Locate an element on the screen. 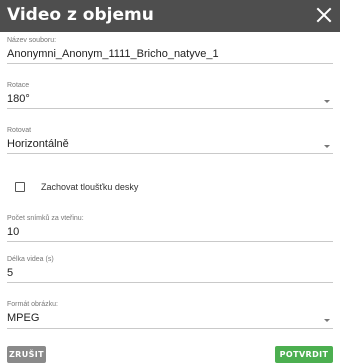 This screenshot has height=363, width=340. format-underline is located at coordinates (170, 328).